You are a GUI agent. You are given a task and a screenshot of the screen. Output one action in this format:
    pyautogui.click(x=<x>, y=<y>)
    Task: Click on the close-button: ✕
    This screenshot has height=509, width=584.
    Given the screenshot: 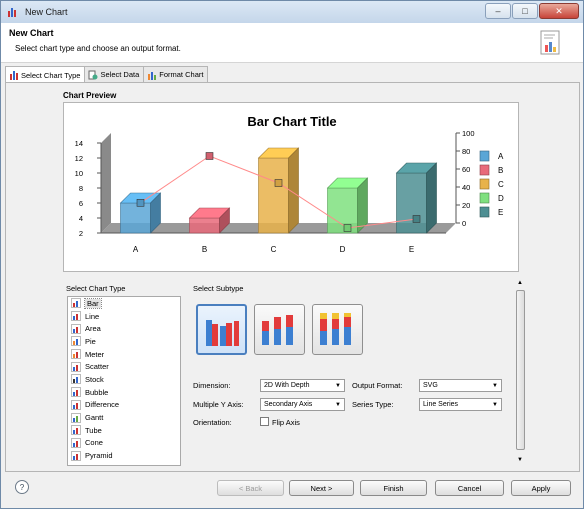 What is the action you would take?
    pyautogui.click(x=559, y=11)
    